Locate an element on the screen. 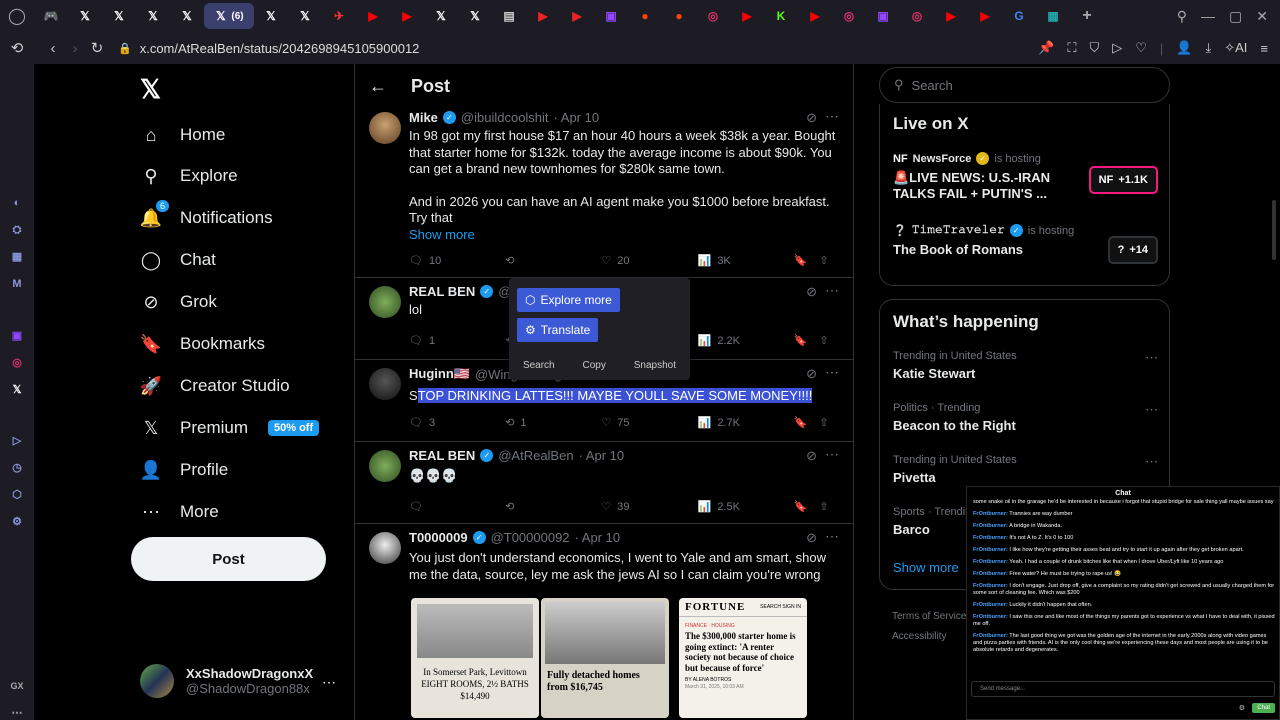 The height and width of the screenshot is (720, 1280). ai-button: ✧AI is located at coordinates (1235, 48).